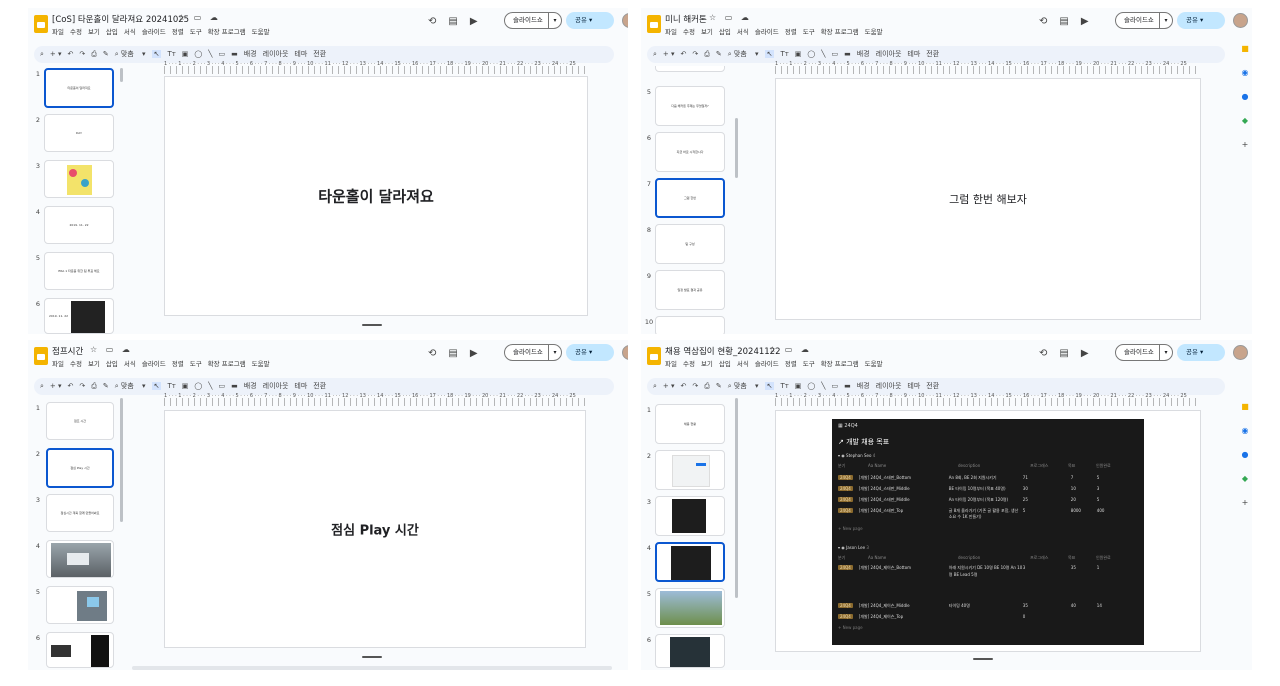 The width and height of the screenshot is (1280, 686). Describe the element at coordinates (67, 351) in the screenshot. I see `doc-title: 점프시간` at that location.